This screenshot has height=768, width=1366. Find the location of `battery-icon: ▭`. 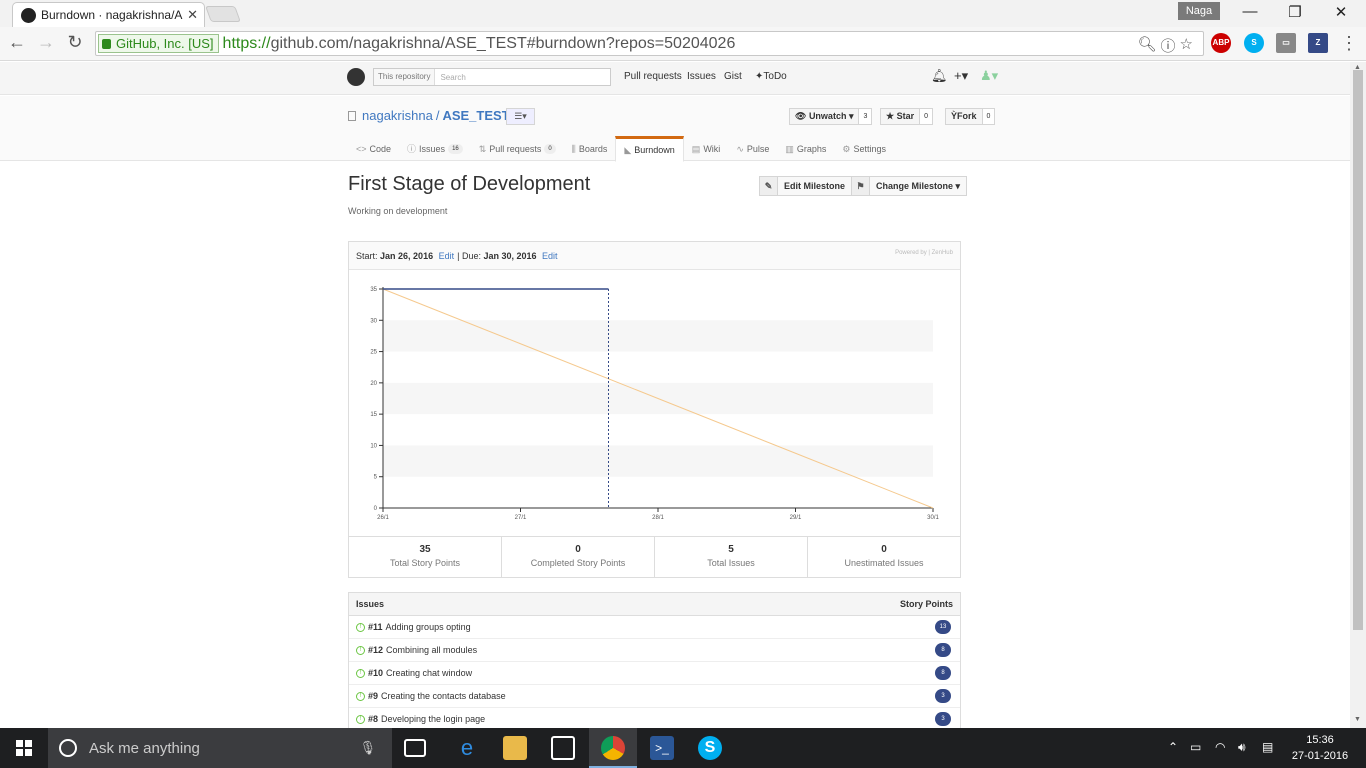

battery-icon: ▭ is located at coordinates (1195, 747).